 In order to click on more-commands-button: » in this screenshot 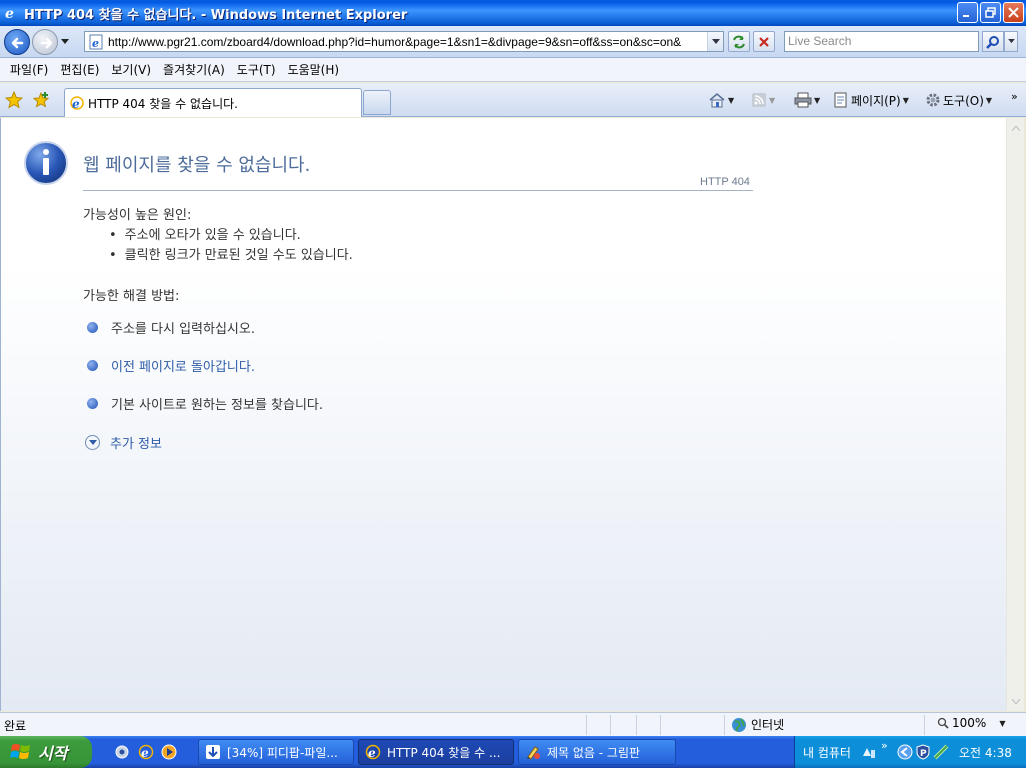, I will do `click(1014, 96)`.